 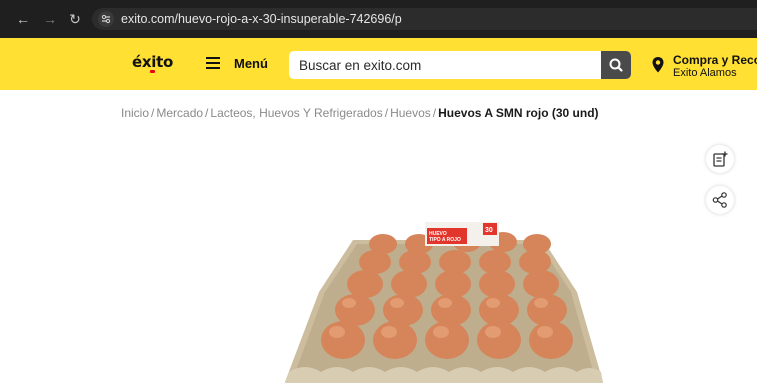 What do you see at coordinates (50, 19) in the screenshot?
I see `forward-arrow-icon: →` at bounding box center [50, 19].